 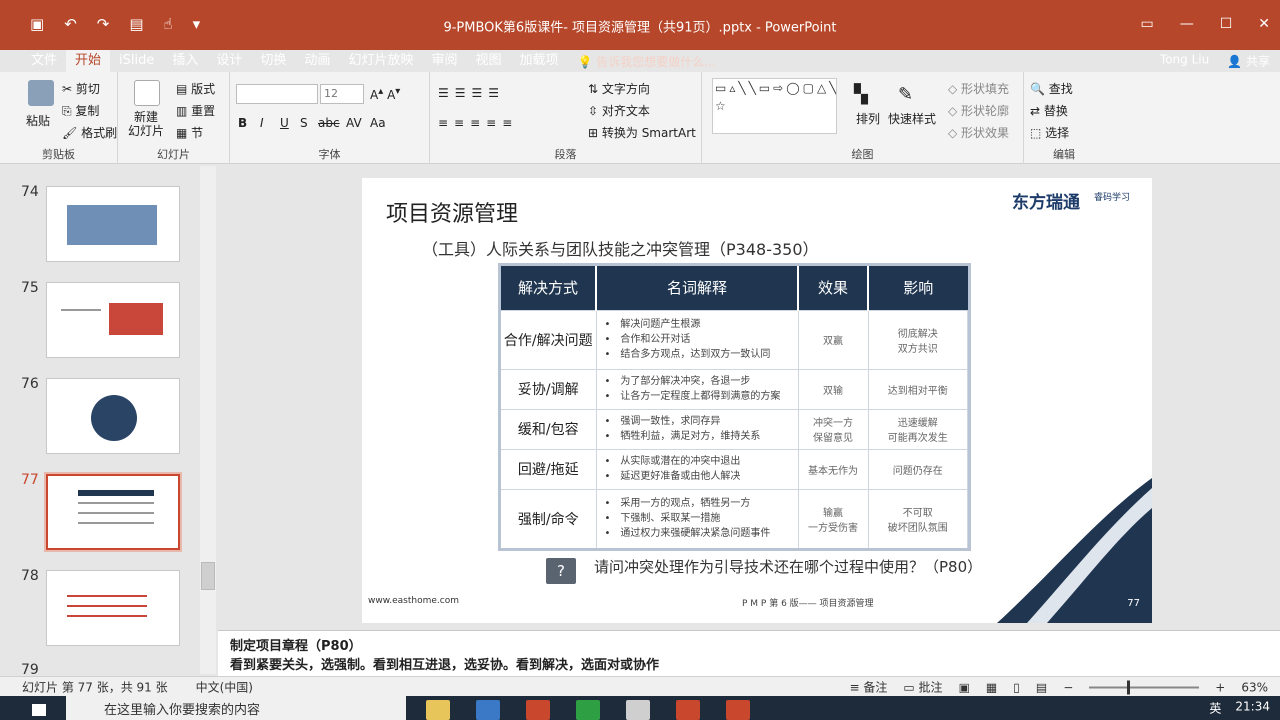 What do you see at coordinates (1049, 132) in the screenshot?
I see `select-button: ⬚ 选择` at bounding box center [1049, 132].